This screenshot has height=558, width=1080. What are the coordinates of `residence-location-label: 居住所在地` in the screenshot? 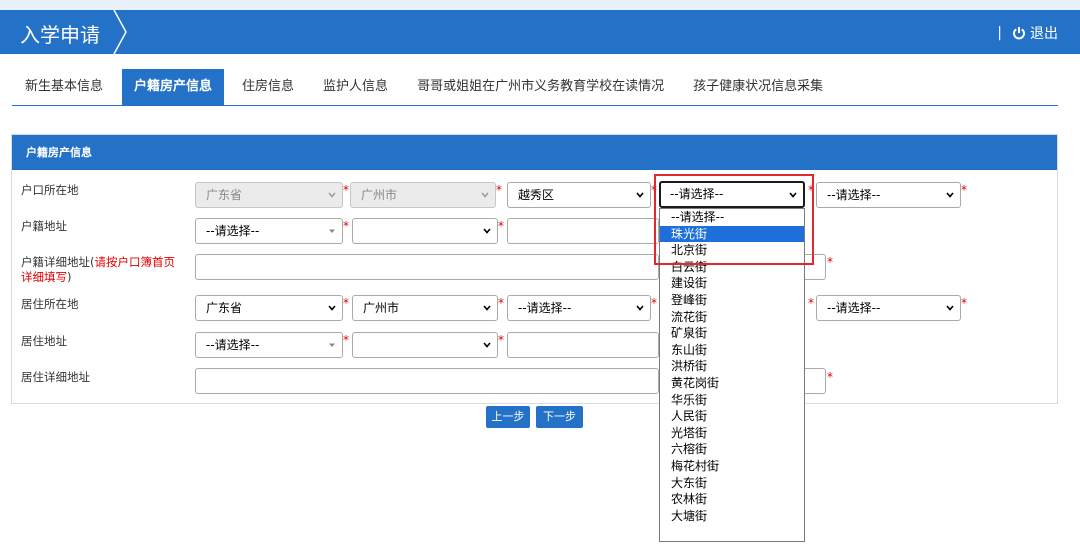 It's located at (50, 304).